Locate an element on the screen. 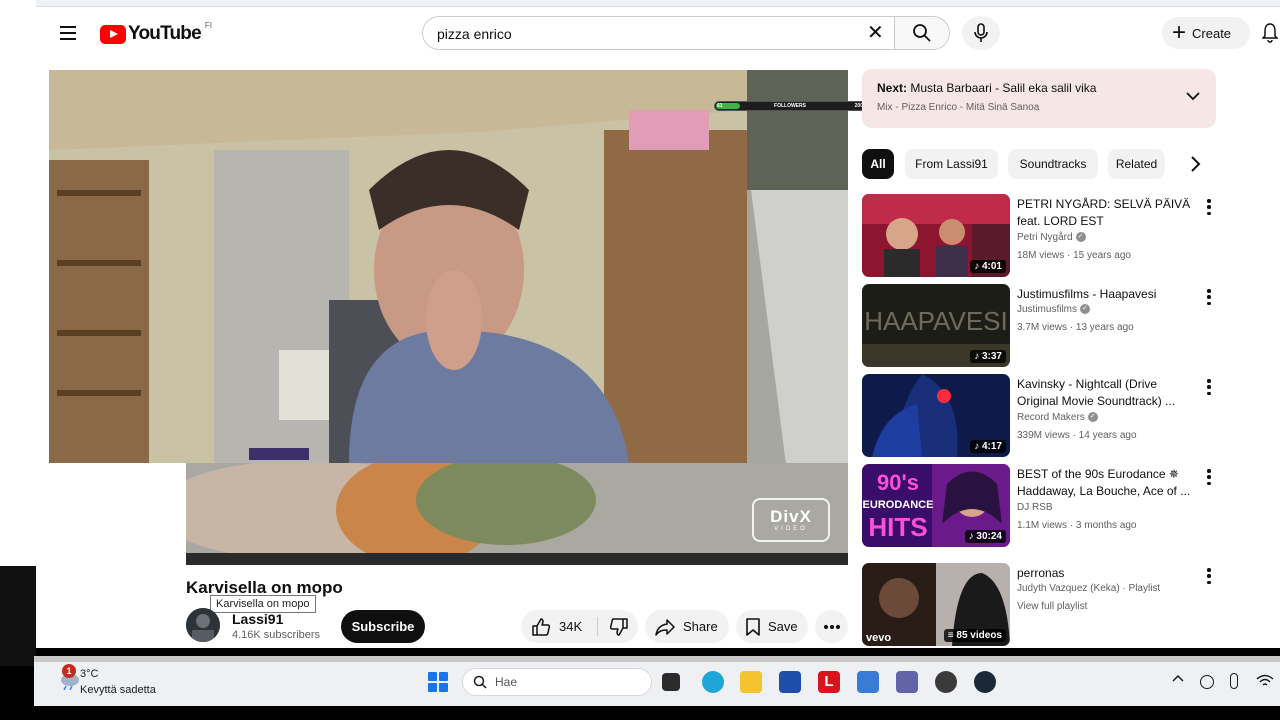 The image size is (1280, 720). weather-description: Kevyttä sadetta is located at coordinates (118, 690).